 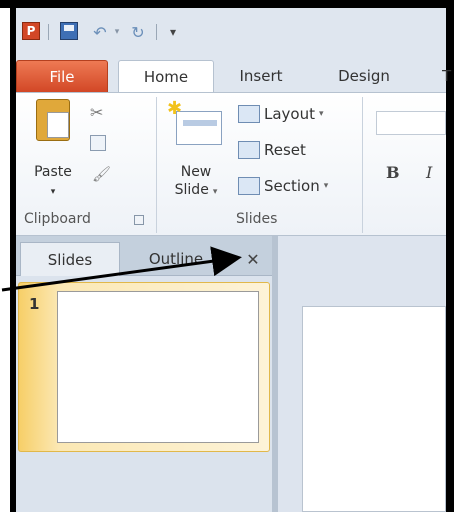 What do you see at coordinates (292, 186) in the screenshot?
I see `section-label: Section` at bounding box center [292, 186].